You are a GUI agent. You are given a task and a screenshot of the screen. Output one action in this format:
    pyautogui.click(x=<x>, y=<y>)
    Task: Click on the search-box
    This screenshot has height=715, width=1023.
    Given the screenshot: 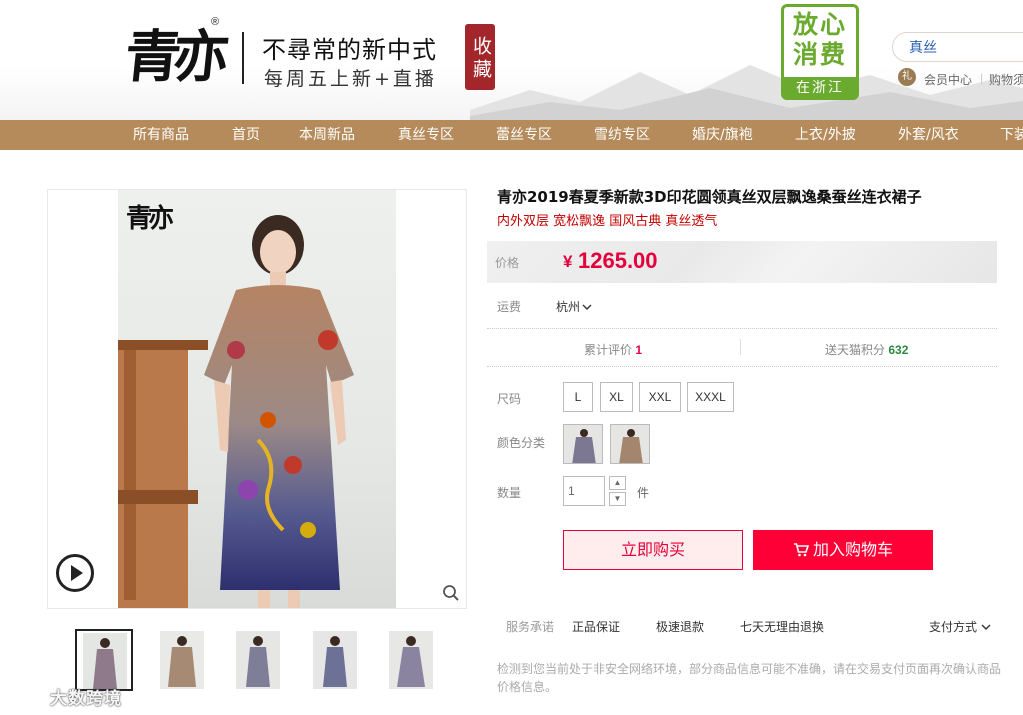 What is the action you would take?
    pyautogui.click(x=957, y=47)
    